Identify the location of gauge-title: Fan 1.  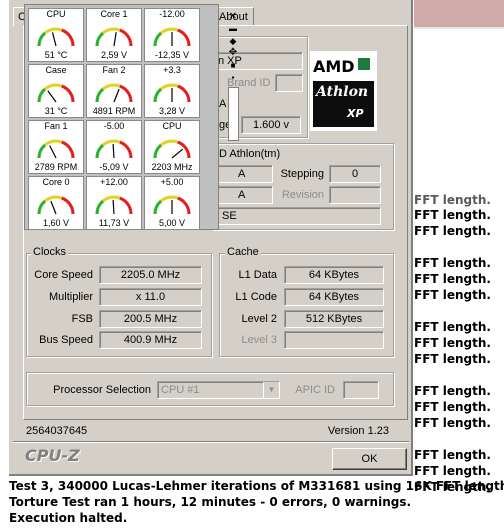
(56, 126).